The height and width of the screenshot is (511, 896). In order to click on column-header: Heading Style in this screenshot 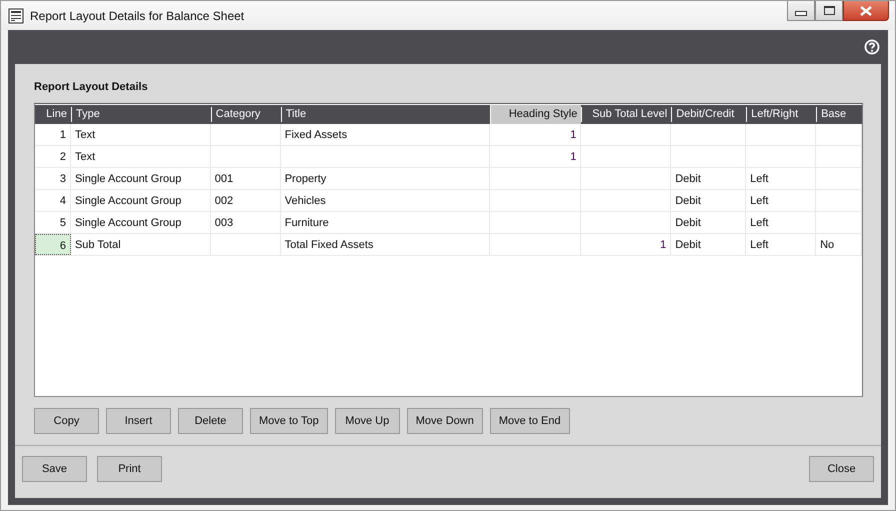, I will do `click(536, 114)`.